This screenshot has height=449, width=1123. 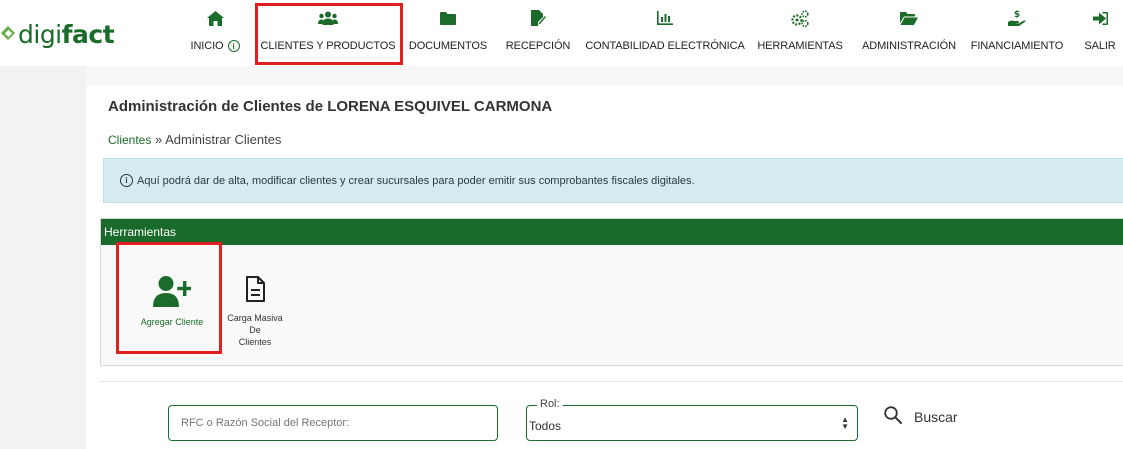 What do you see at coordinates (909, 34) in the screenshot?
I see `nav-item-administracion: ADMINISTRACIÓN` at bounding box center [909, 34].